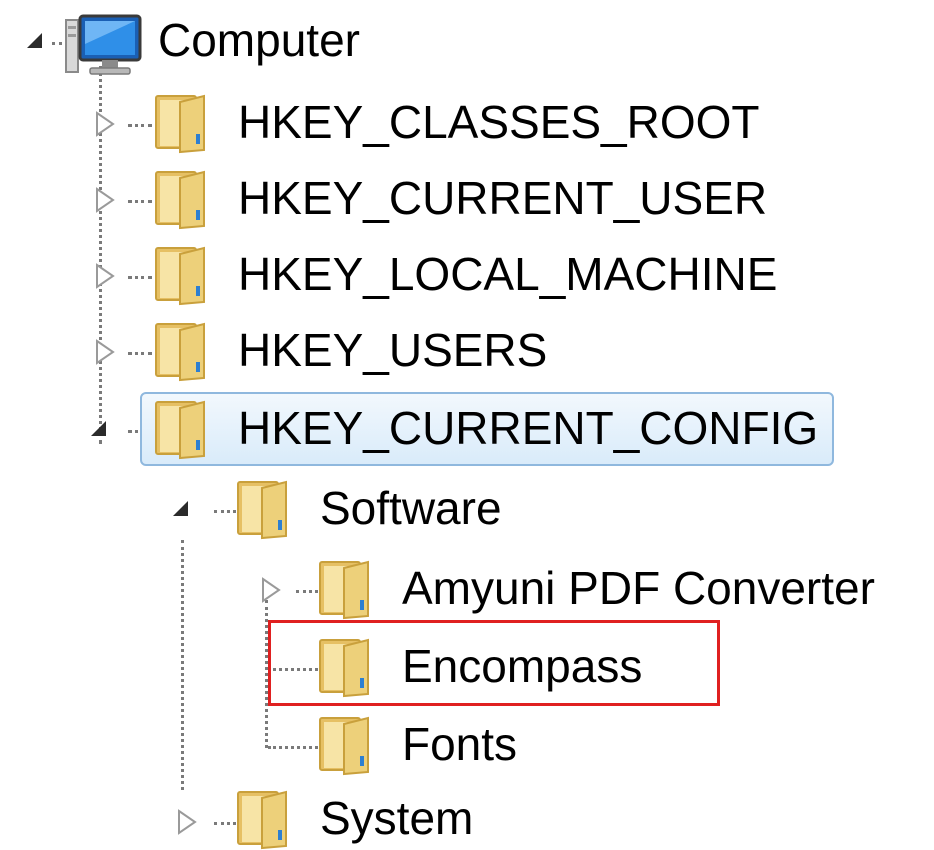 The width and height of the screenshot is (934, 850). I want to click on tree-node-label: Computer, so click(259, 40).